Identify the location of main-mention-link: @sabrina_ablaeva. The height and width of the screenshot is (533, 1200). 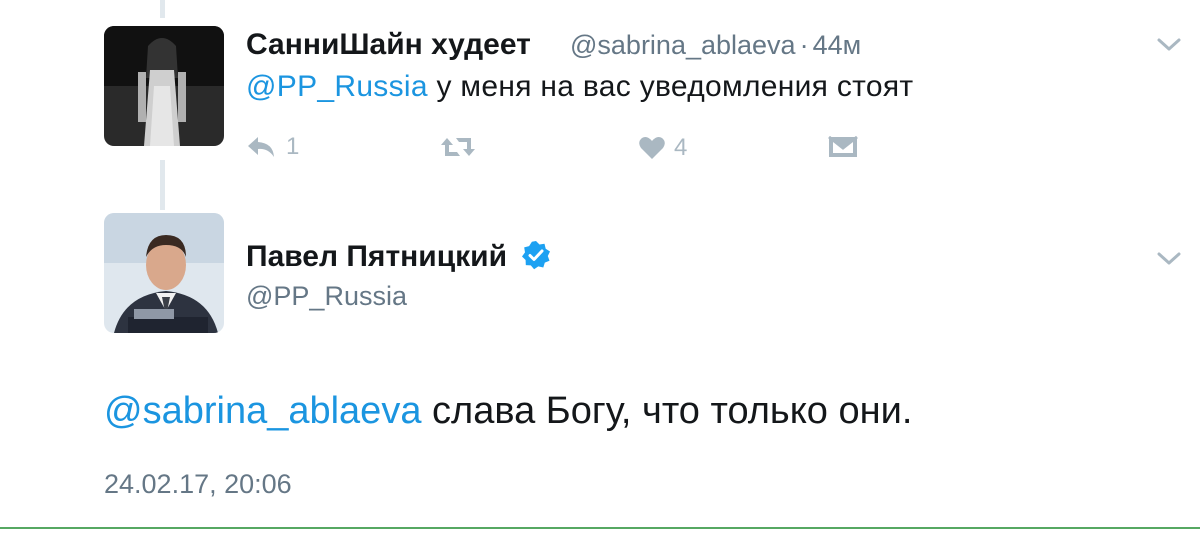
(262, 411).